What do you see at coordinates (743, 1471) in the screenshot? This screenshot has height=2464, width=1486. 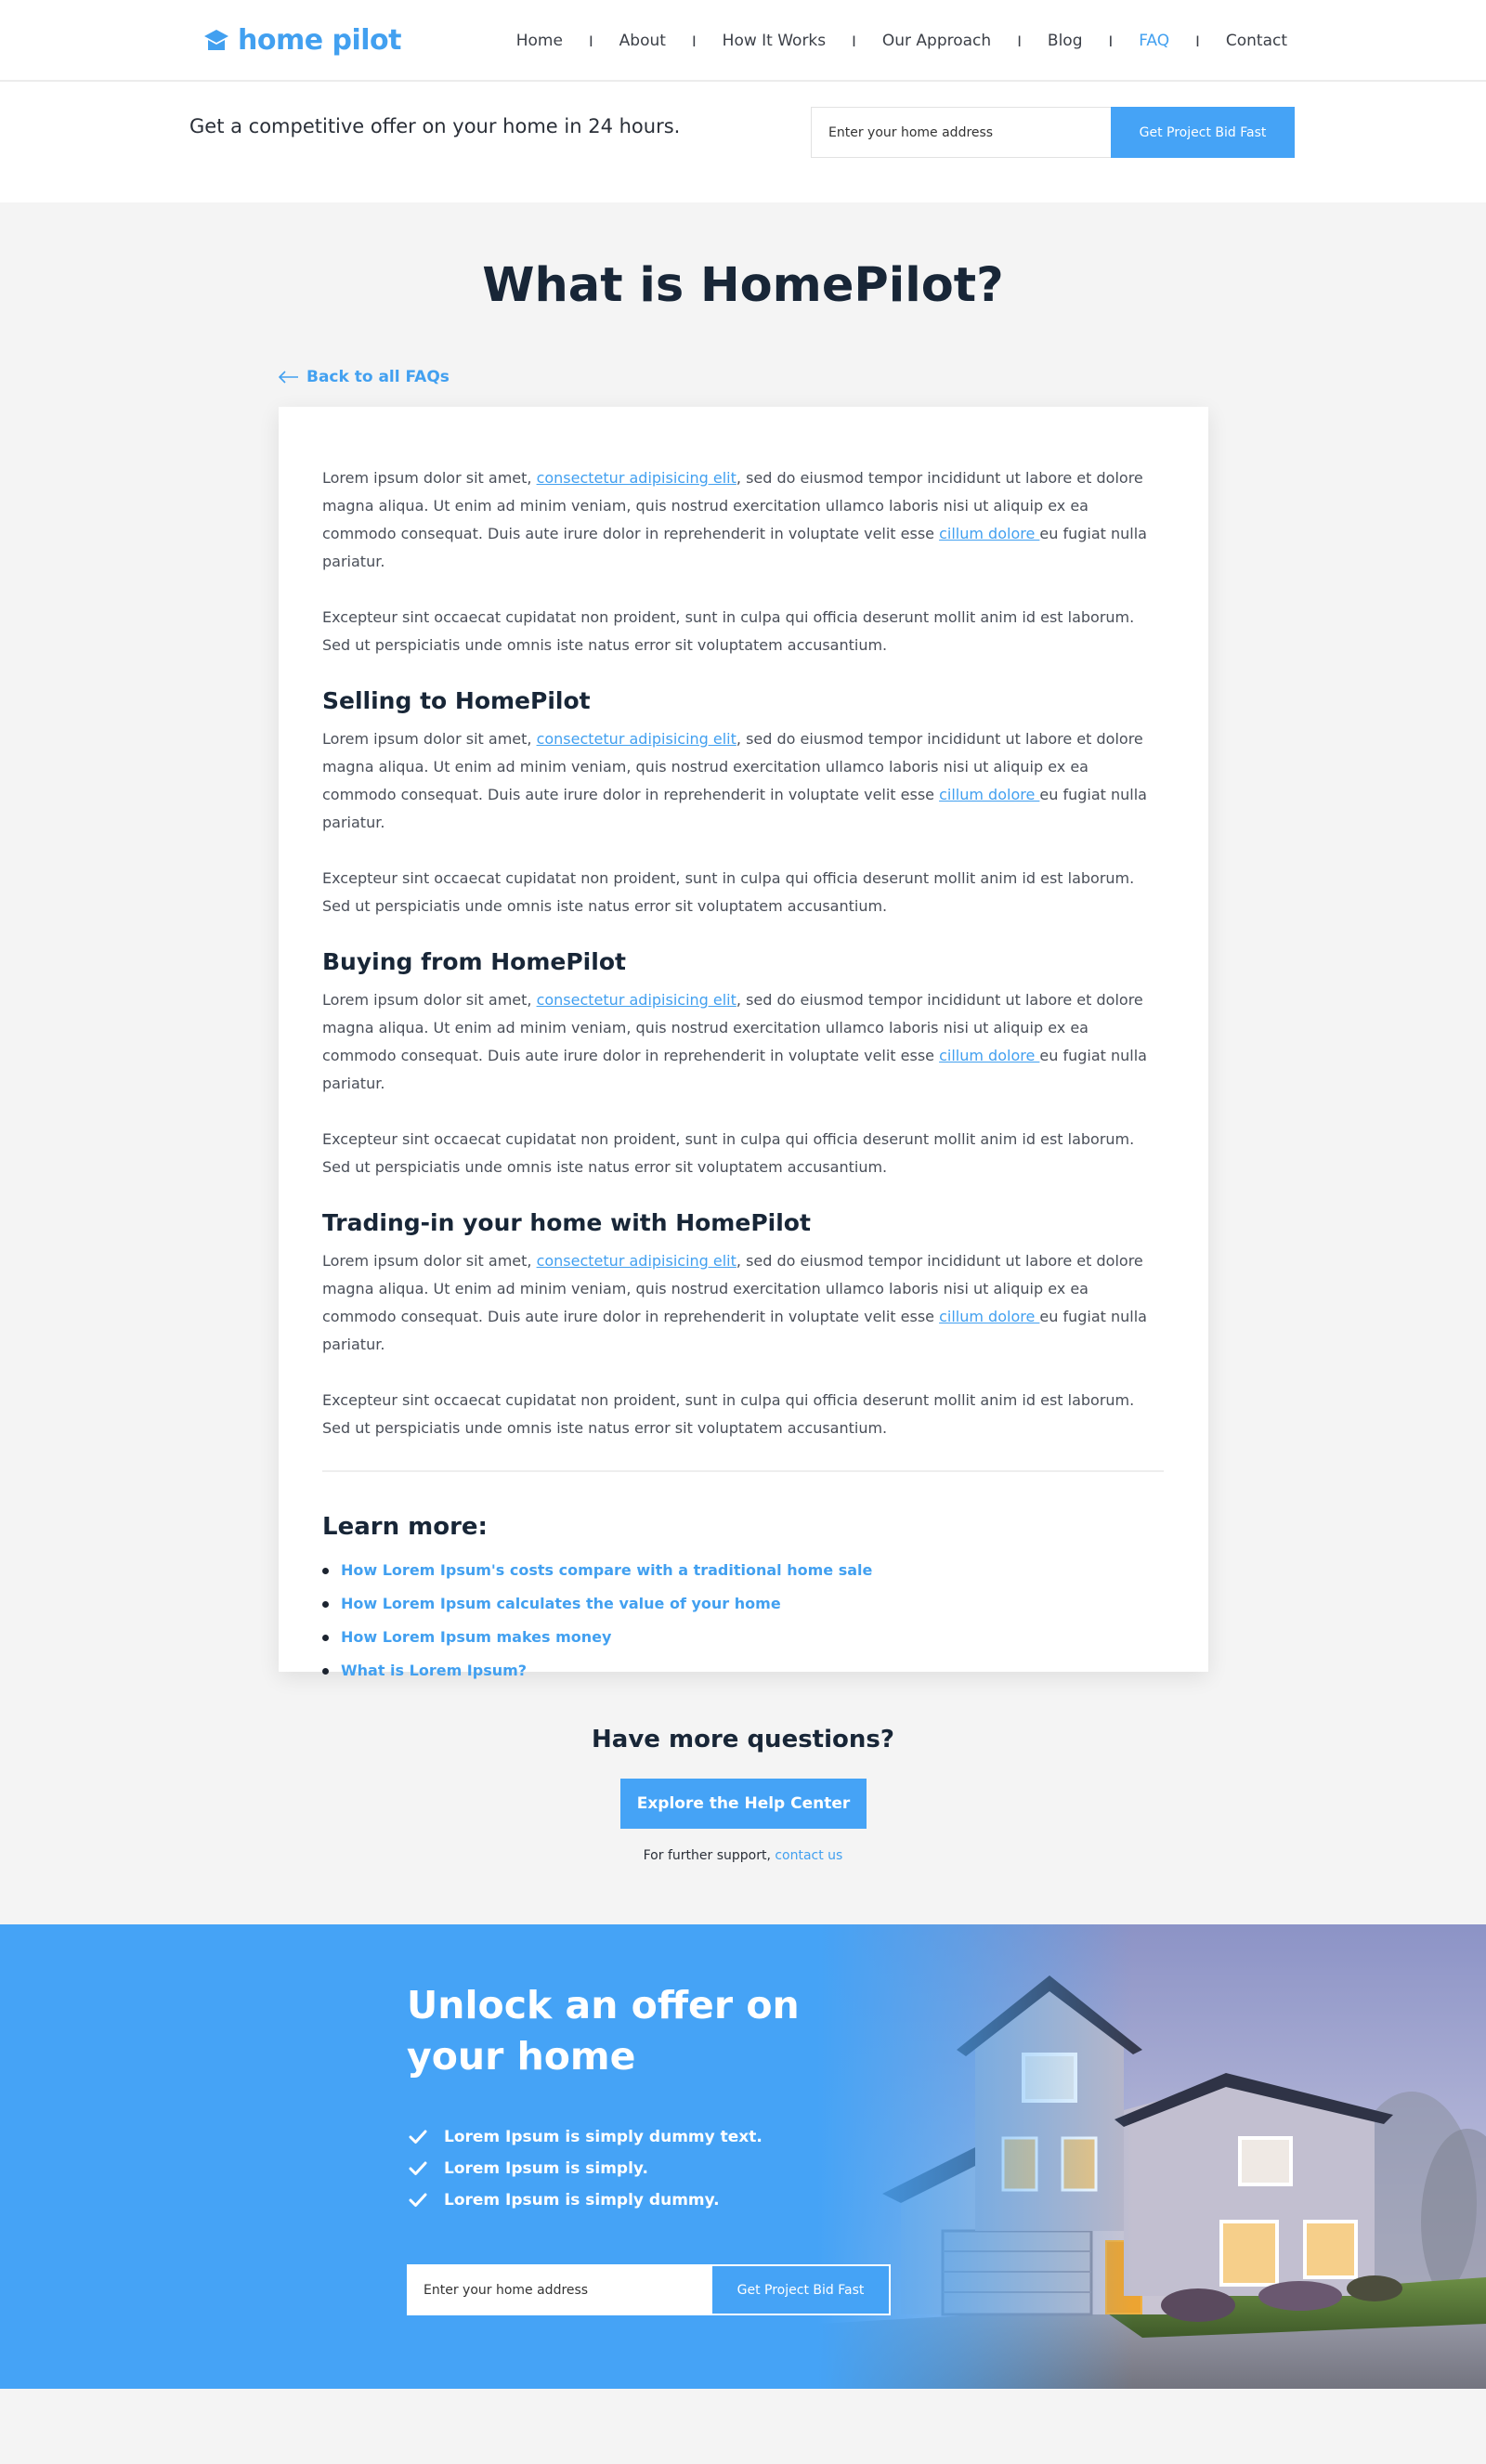 I see `divider` at bounding box center [743, 1471].